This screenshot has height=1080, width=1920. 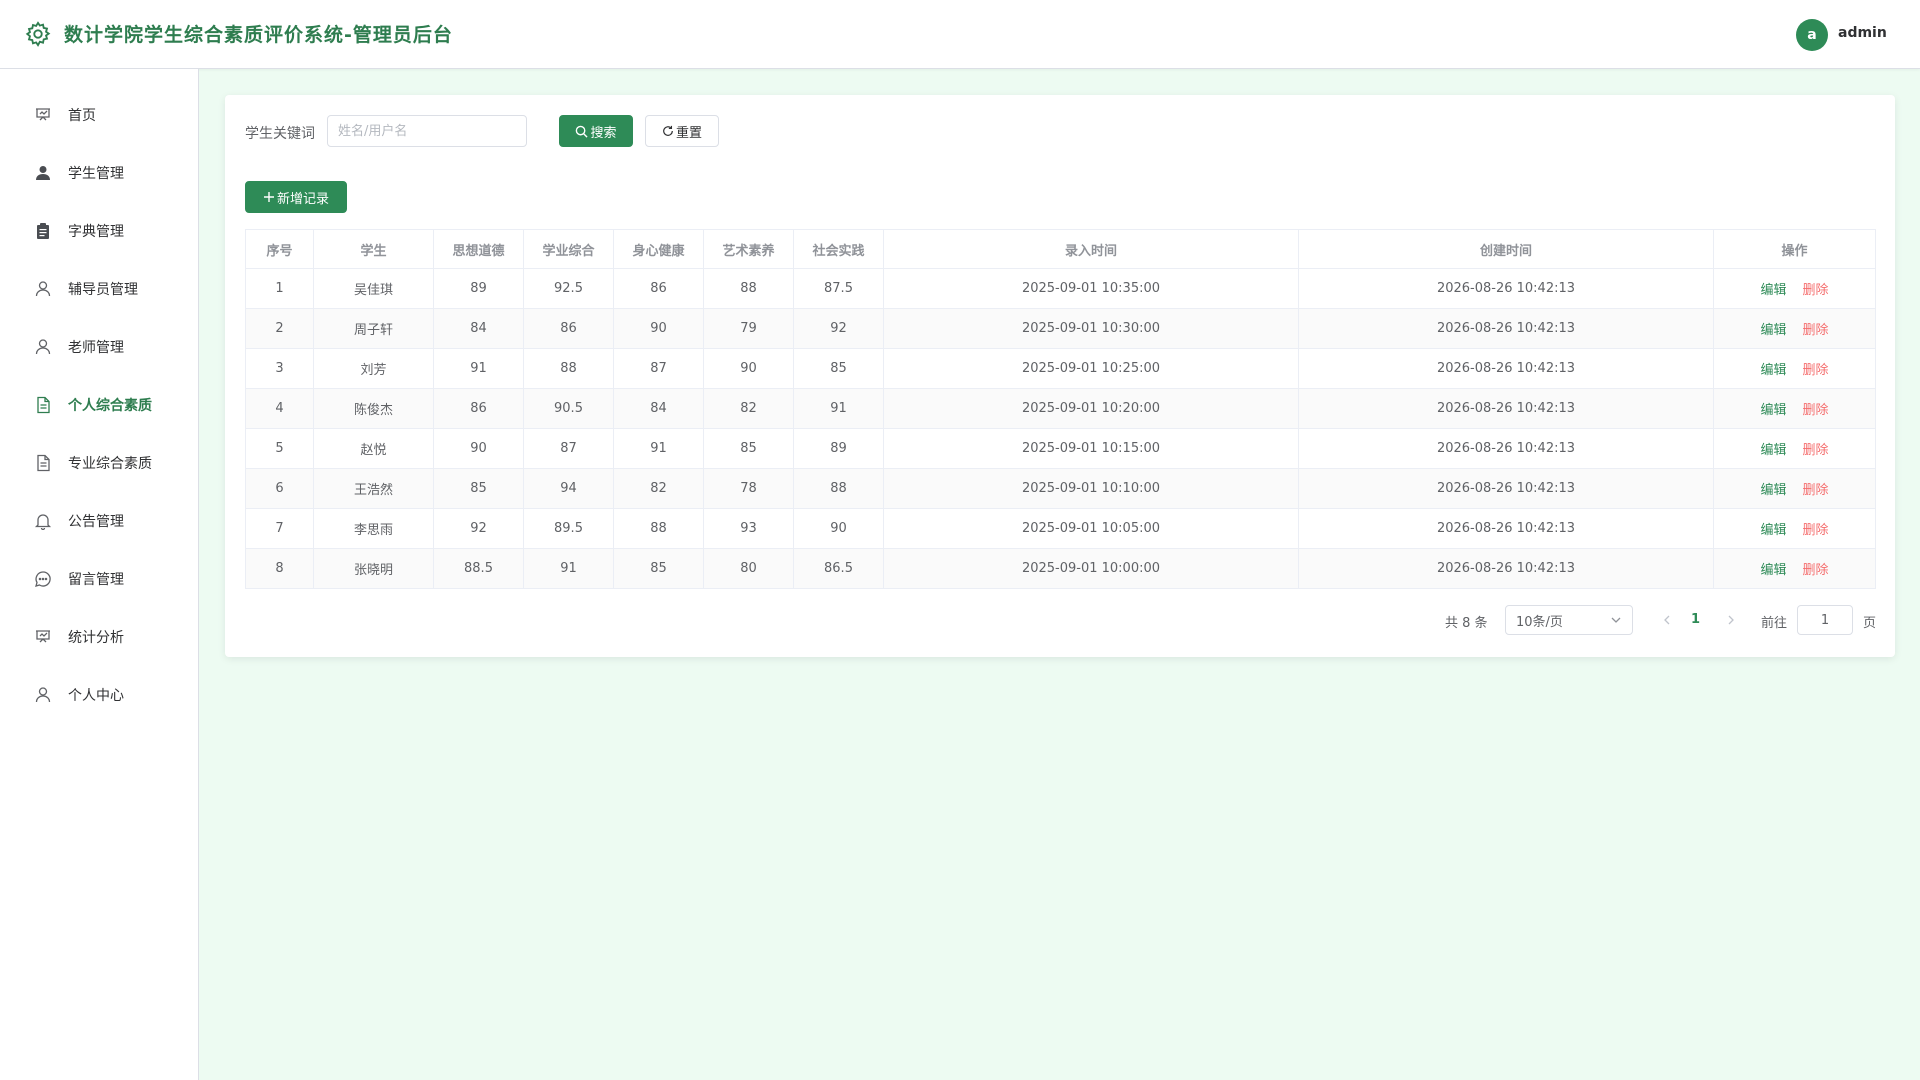 I want to click on reset-button: 重置, so click(x=682, y=131).